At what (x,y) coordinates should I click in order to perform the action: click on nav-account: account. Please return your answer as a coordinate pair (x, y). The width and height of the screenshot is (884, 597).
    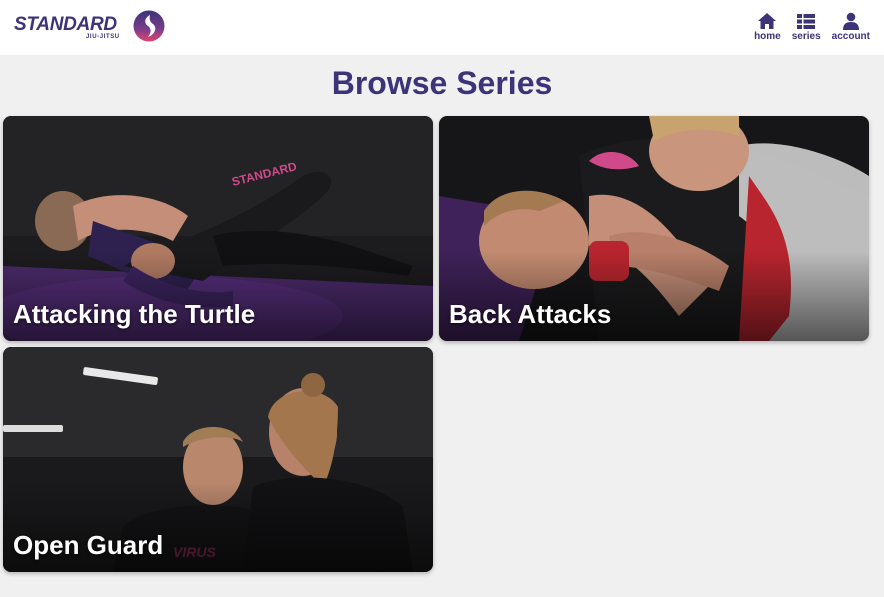
    Looking at the image, I should click on (851, 27).